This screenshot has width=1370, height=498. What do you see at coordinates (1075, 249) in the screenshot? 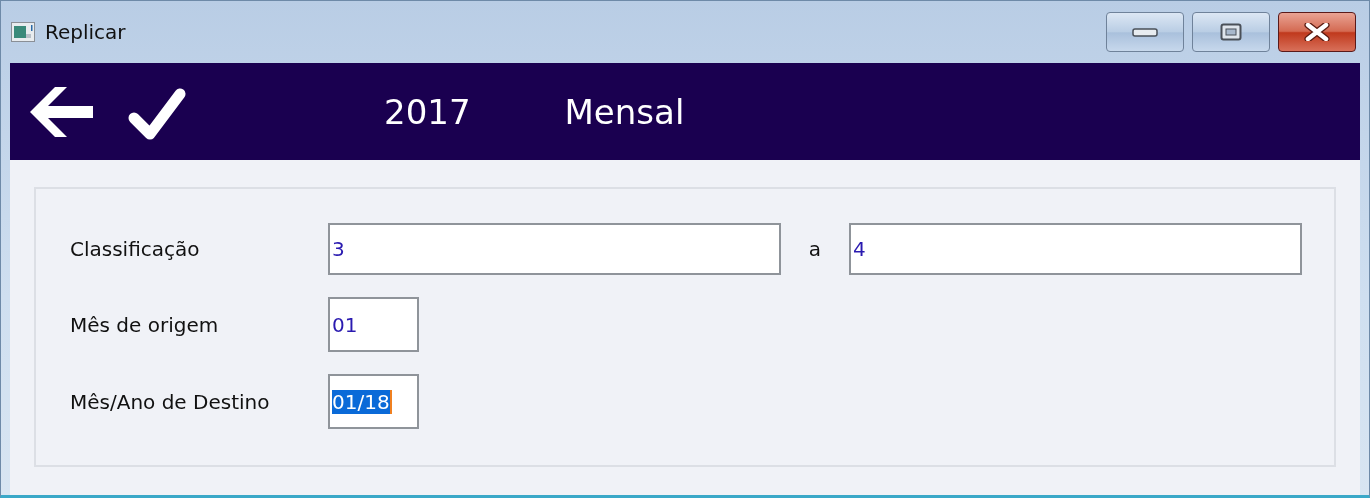
I see `input-field: 4` at bounding box center [1075, 249].